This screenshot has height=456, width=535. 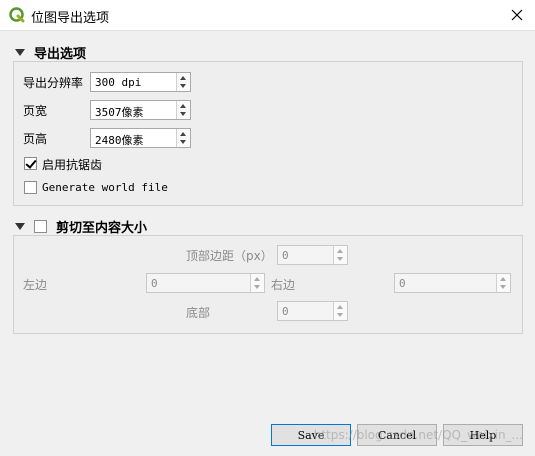 I want to click on left-margin-value: 0, so click(x=154, y=283).